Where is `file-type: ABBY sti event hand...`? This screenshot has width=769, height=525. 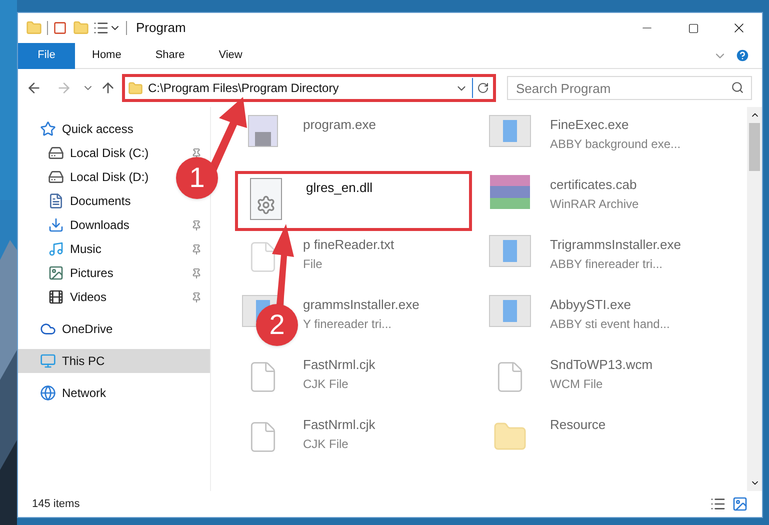
file-type: ABBY sti event hand... is located at coordinates (610, 324).